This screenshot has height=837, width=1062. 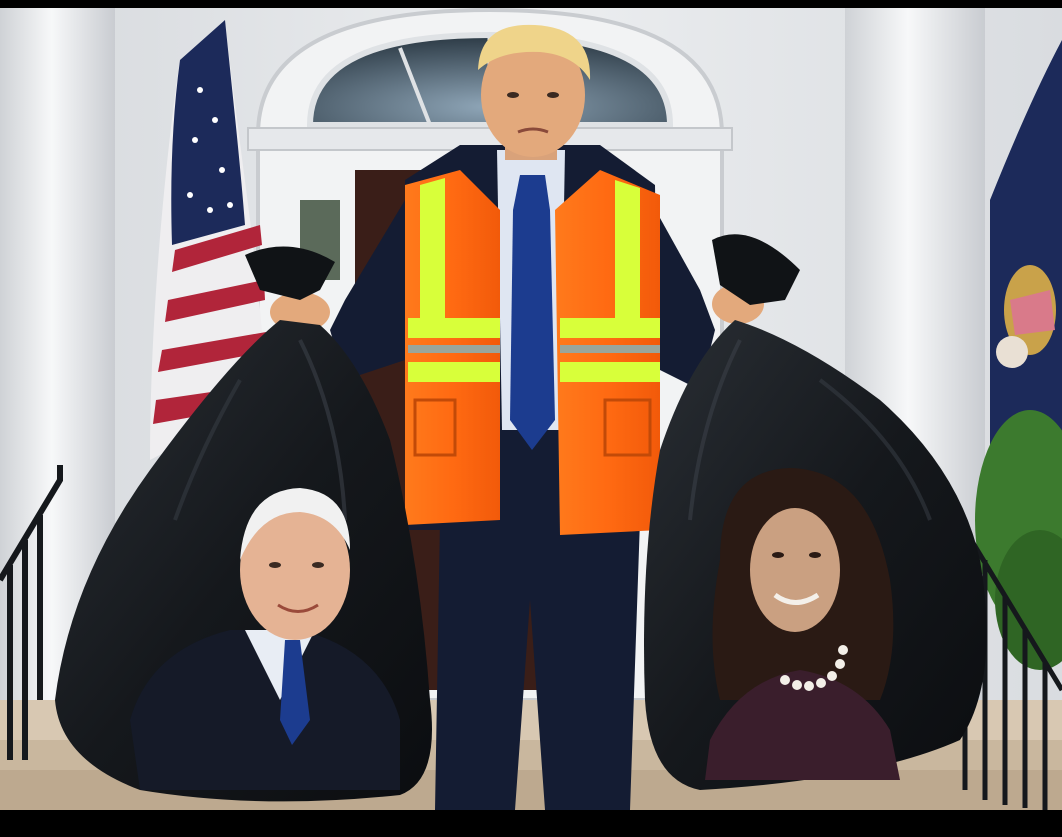 What do you see at coordinates (532, 312) in the screenshot?
I see `necktie` at bounding box center [532, 312].